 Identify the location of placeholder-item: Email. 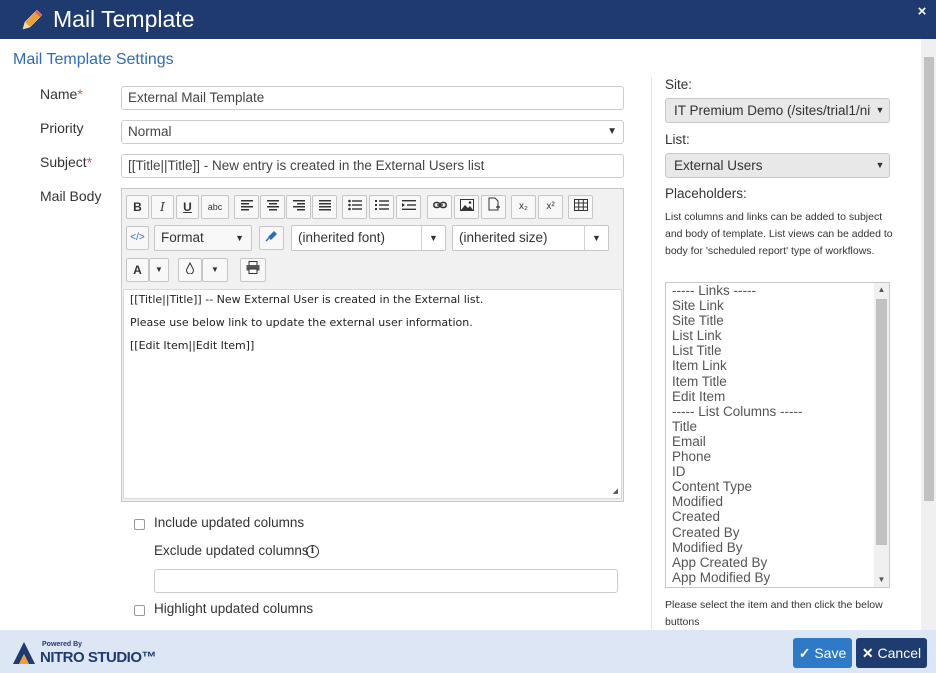
(777, 441).